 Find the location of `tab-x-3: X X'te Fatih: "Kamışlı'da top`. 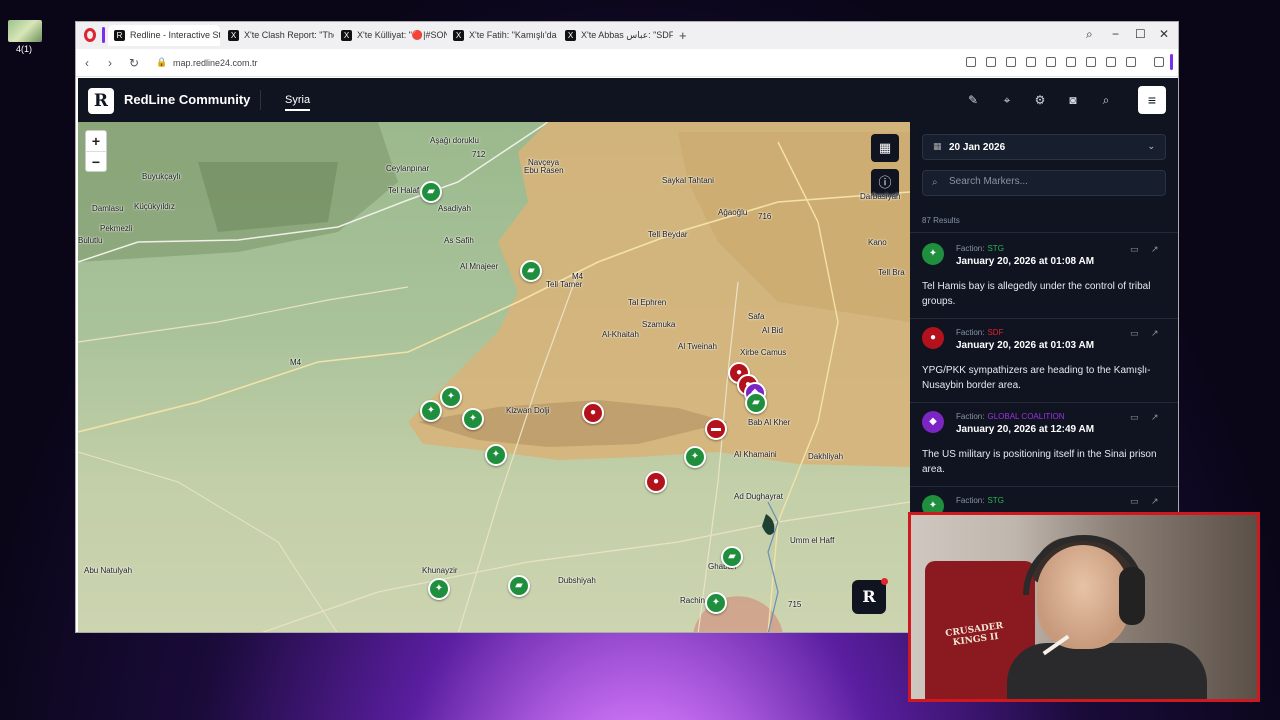

tab-x-3: X X'te Fatih: "Kamışlı'da top is located at coordinates (503, 35).